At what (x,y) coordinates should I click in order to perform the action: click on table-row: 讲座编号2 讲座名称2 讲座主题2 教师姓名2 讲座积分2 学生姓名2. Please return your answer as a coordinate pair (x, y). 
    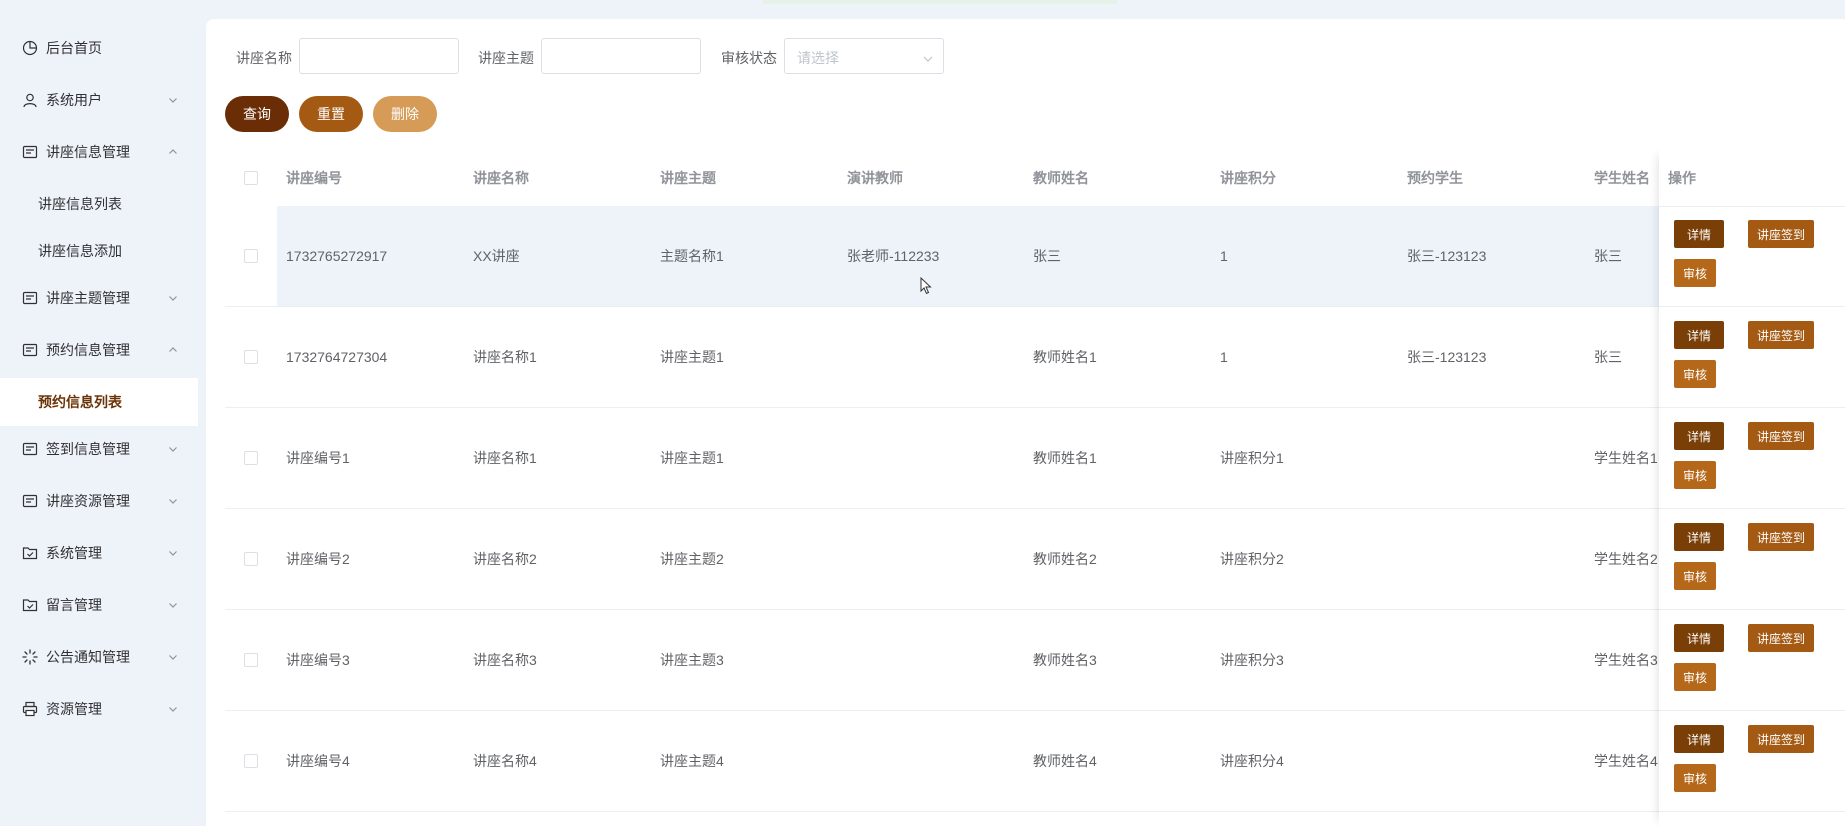
    Looking at the image, I should click on (1035, 559).